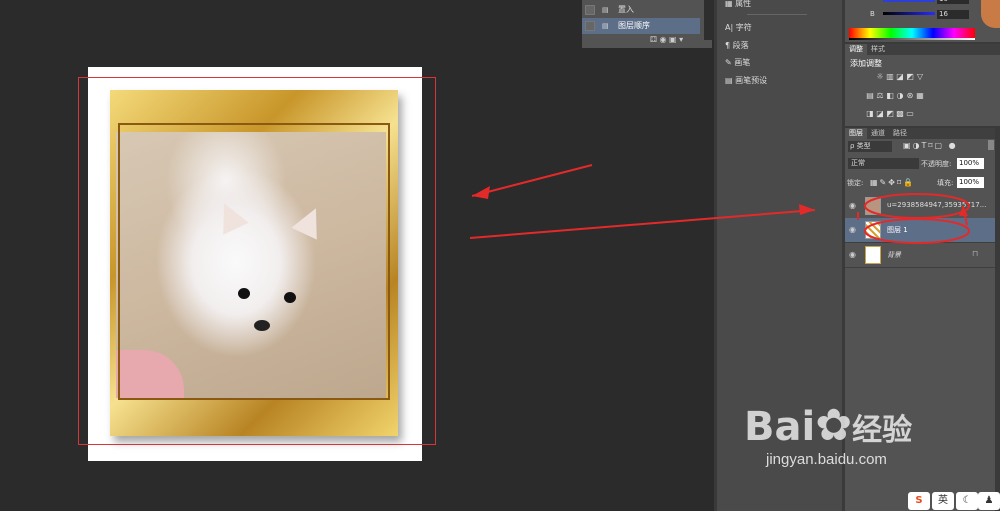  I want to click on moon-icon: ☾, so click(967, 501).